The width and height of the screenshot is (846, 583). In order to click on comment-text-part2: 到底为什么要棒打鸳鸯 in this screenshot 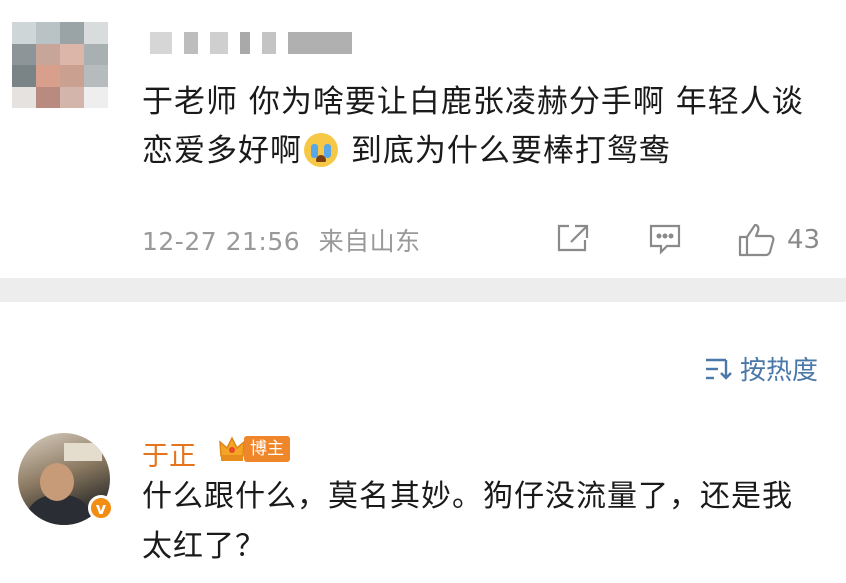, I will do `click(505, 151)`.